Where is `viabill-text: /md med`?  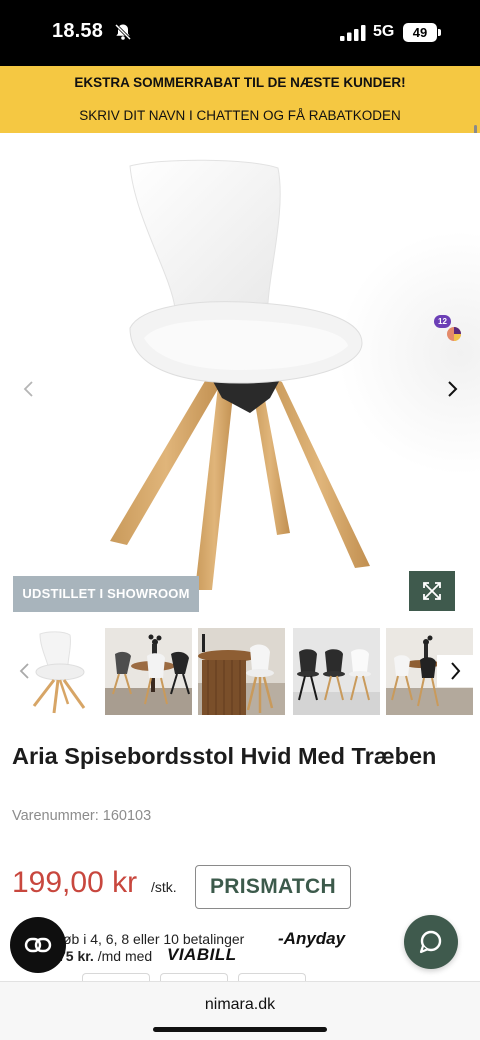 viabill-text: /md med is located at coordinates (125, 956).